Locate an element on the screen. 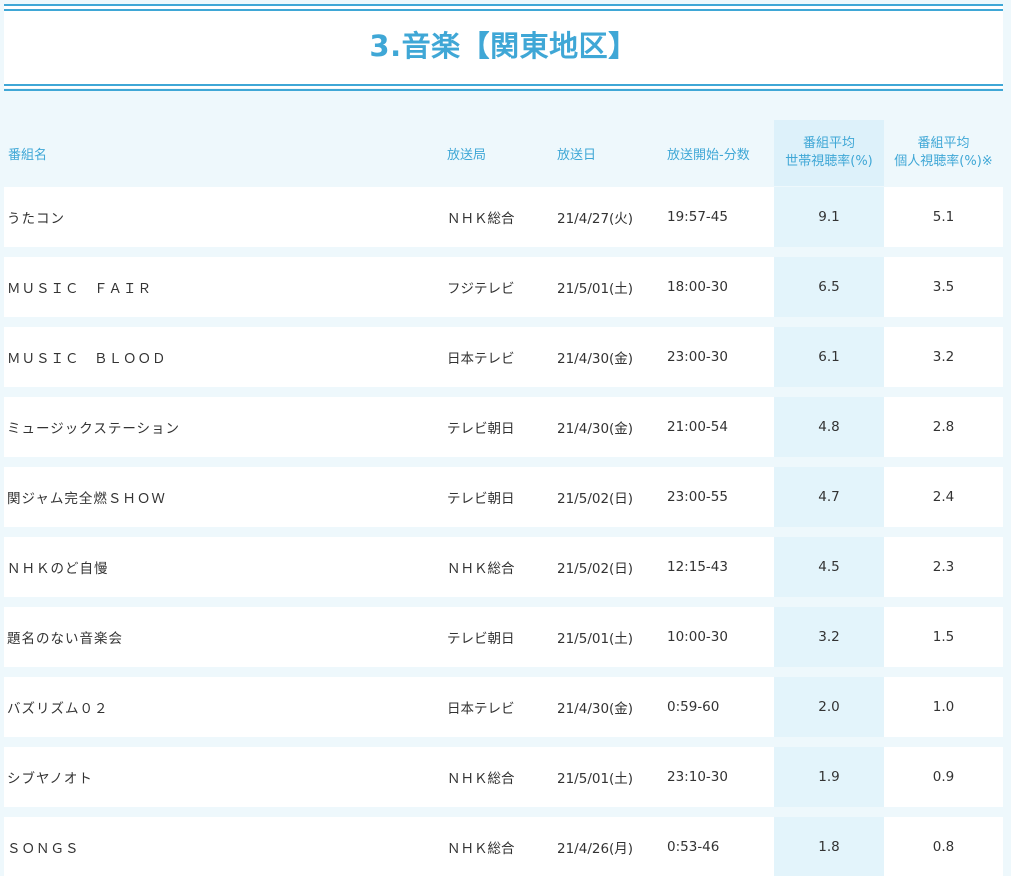  cell-start-duration: 23:10-30 is located at coordinates (697, 777).